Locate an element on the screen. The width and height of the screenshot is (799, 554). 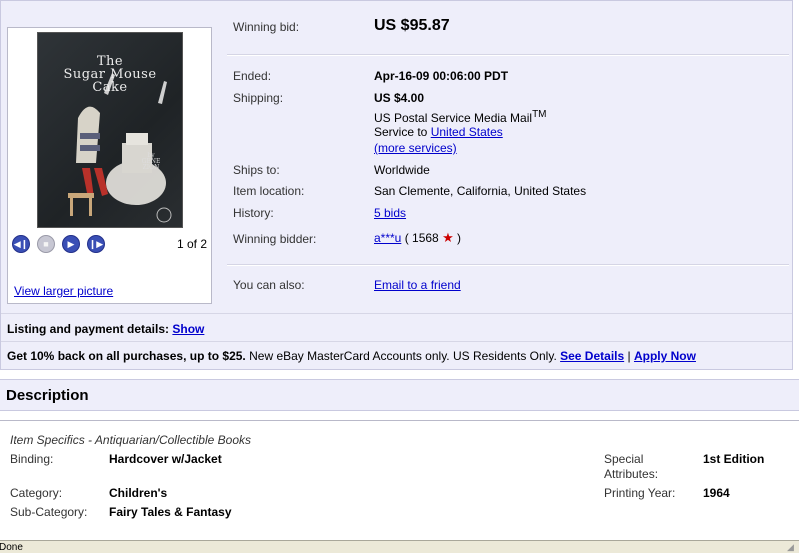
description-header: Description is located at coordinates (399, 395).